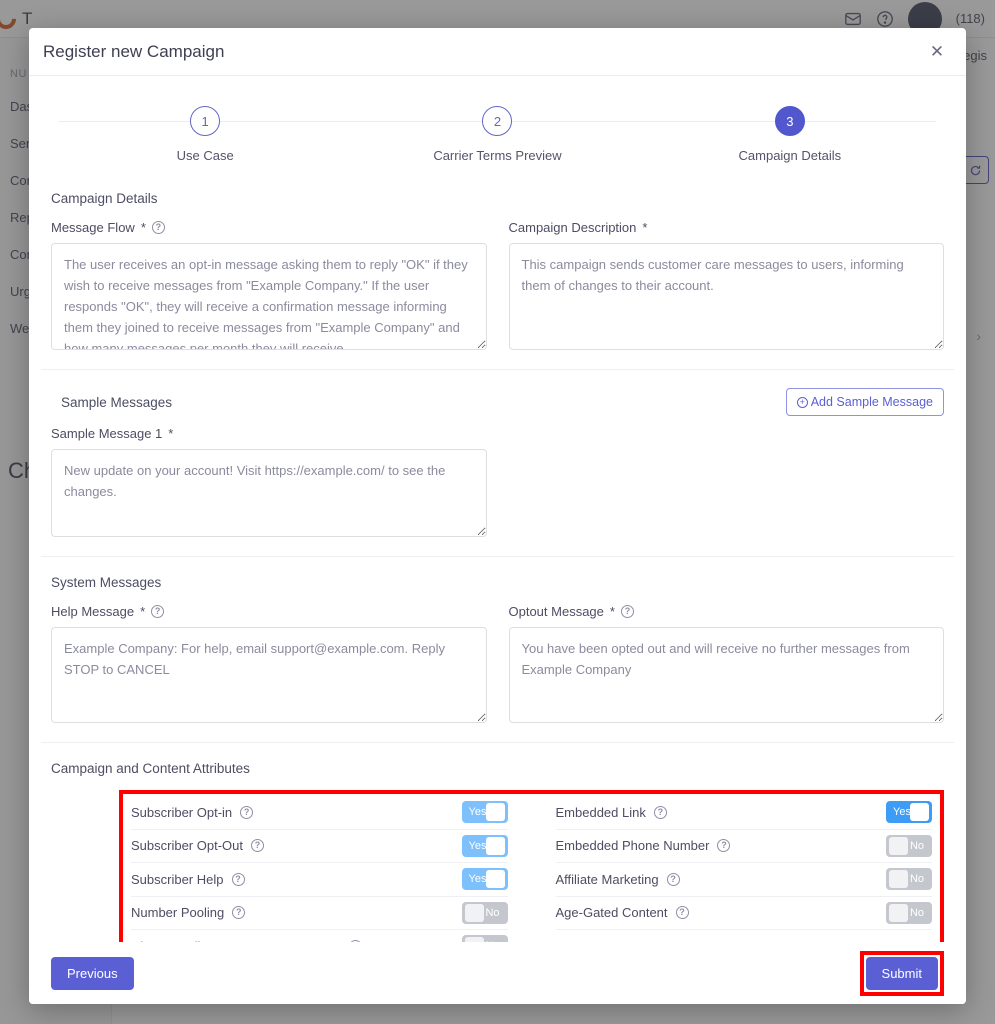 The image size is (995, 1024). Describe the element at coordinates (178, 913) in the screenshot. I see `attribute-label-text: Number Pooling` at that location.